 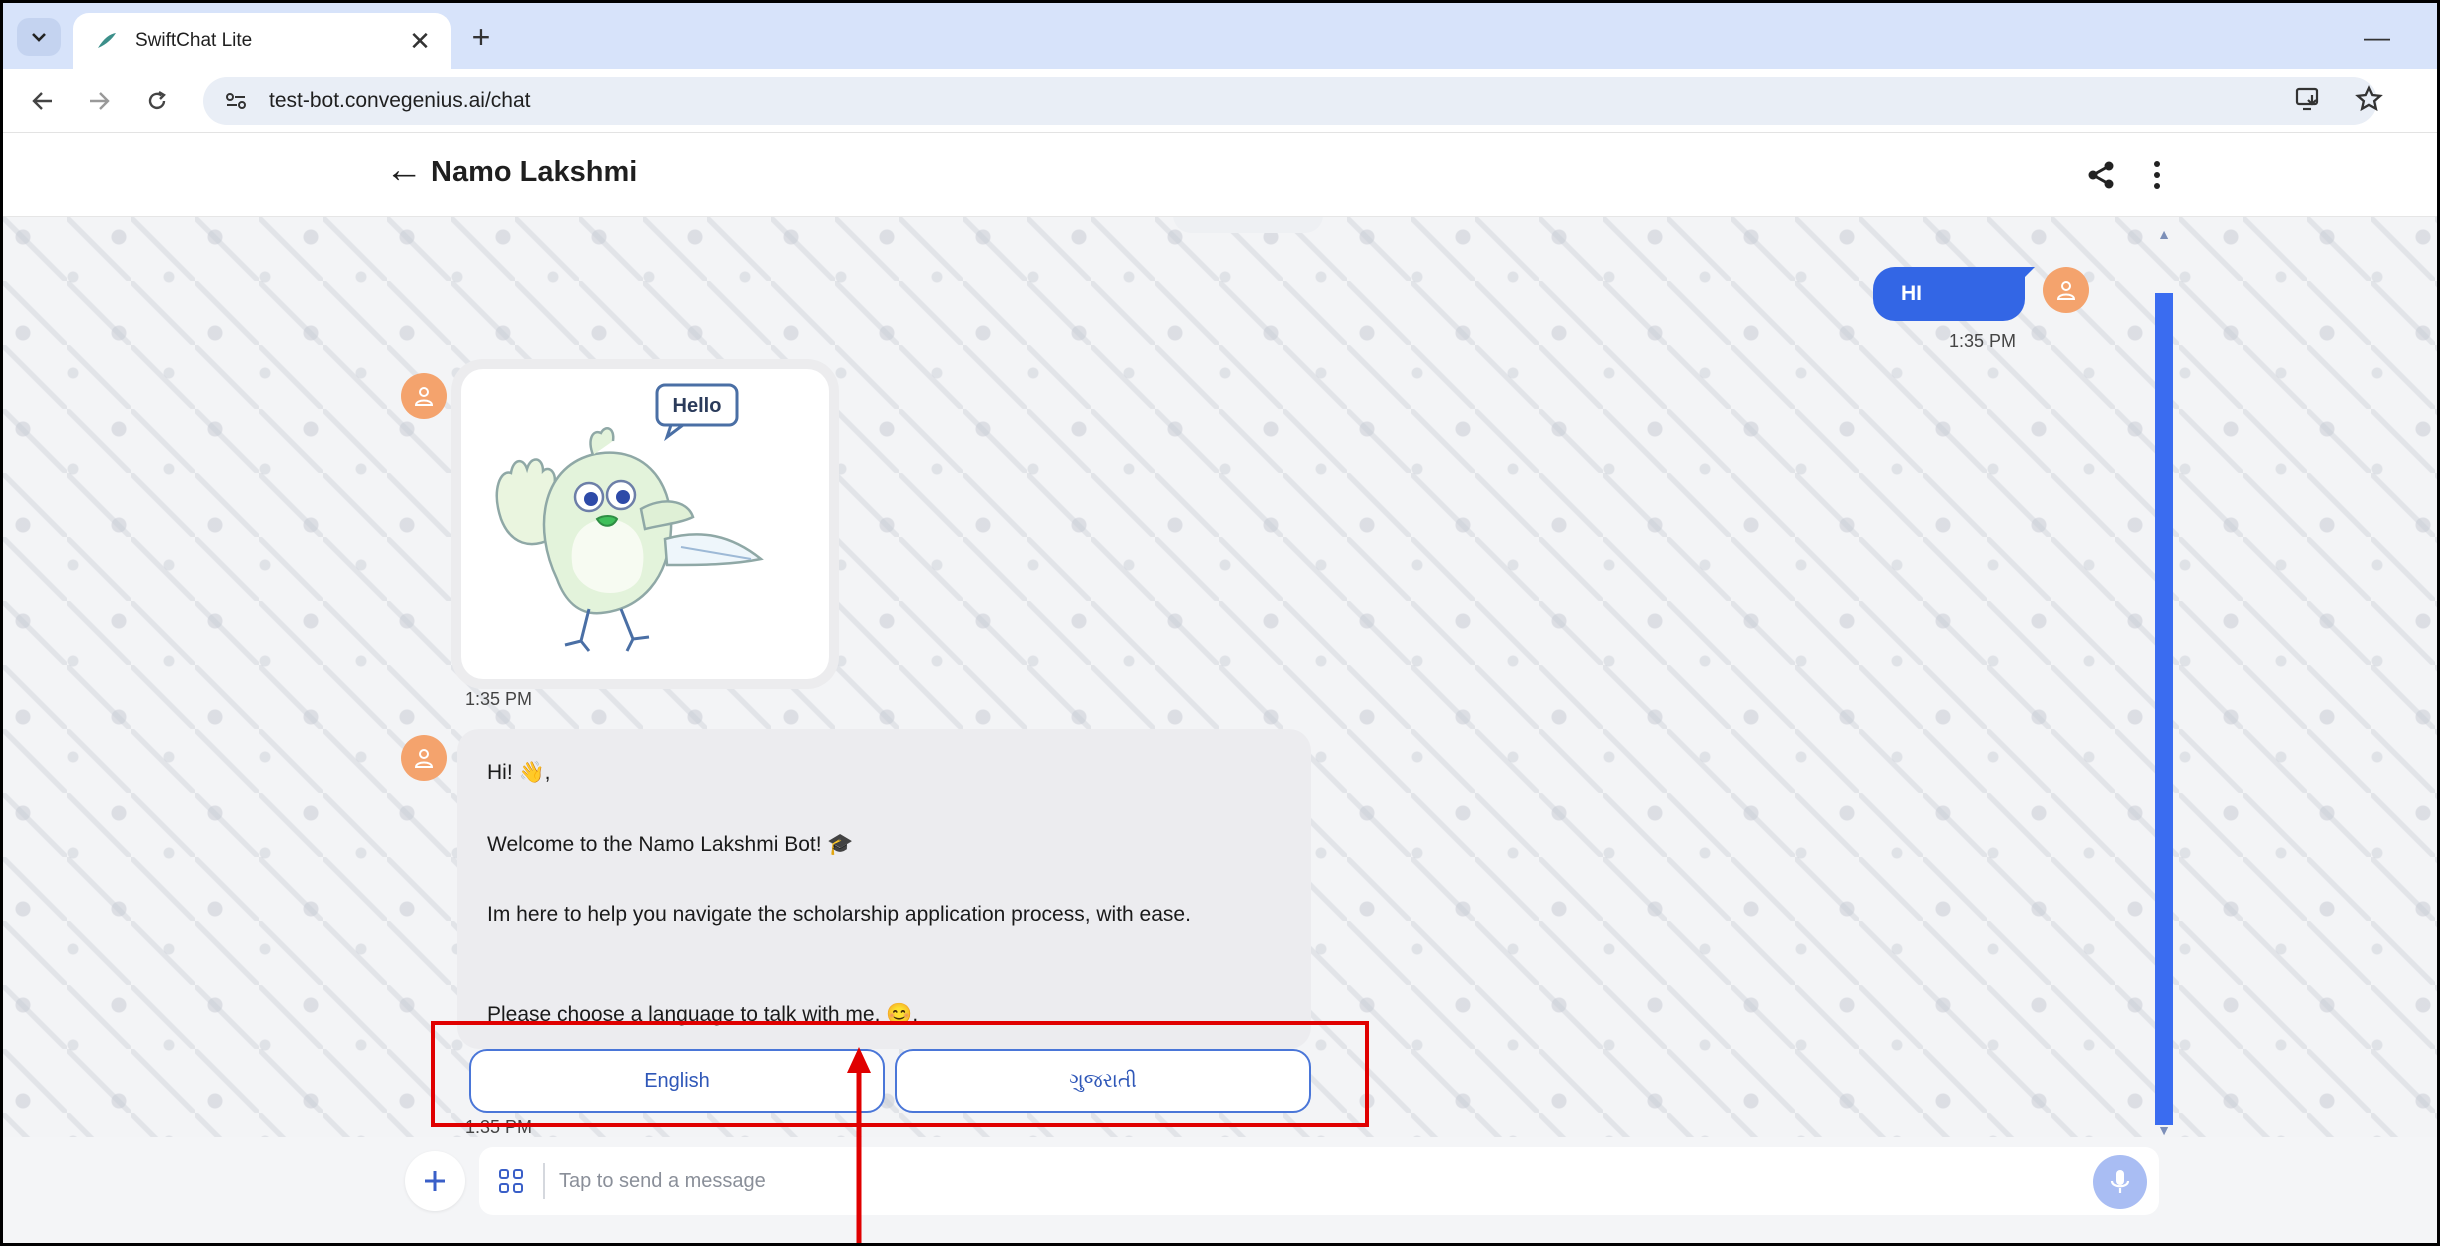 I want to click on user-message-text: HI, so click(x=1911, y=293).